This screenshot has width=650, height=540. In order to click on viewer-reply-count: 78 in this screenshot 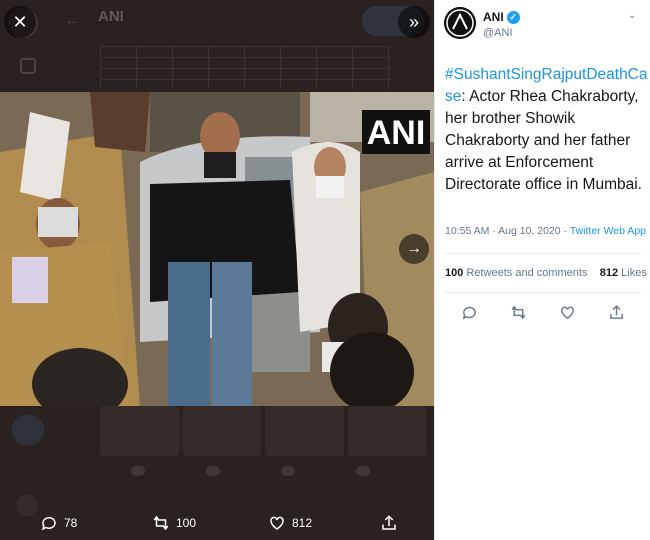, I will do `click(71, 523)`.